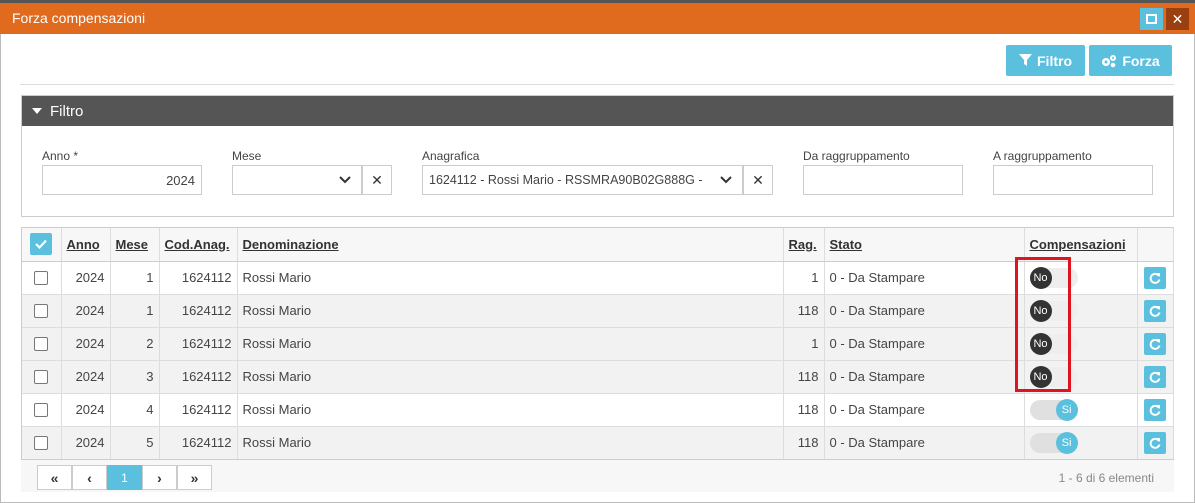 This screenshot has width=1195, height=503. I want to click on prev-page-button: ‹, so click(89, 477).